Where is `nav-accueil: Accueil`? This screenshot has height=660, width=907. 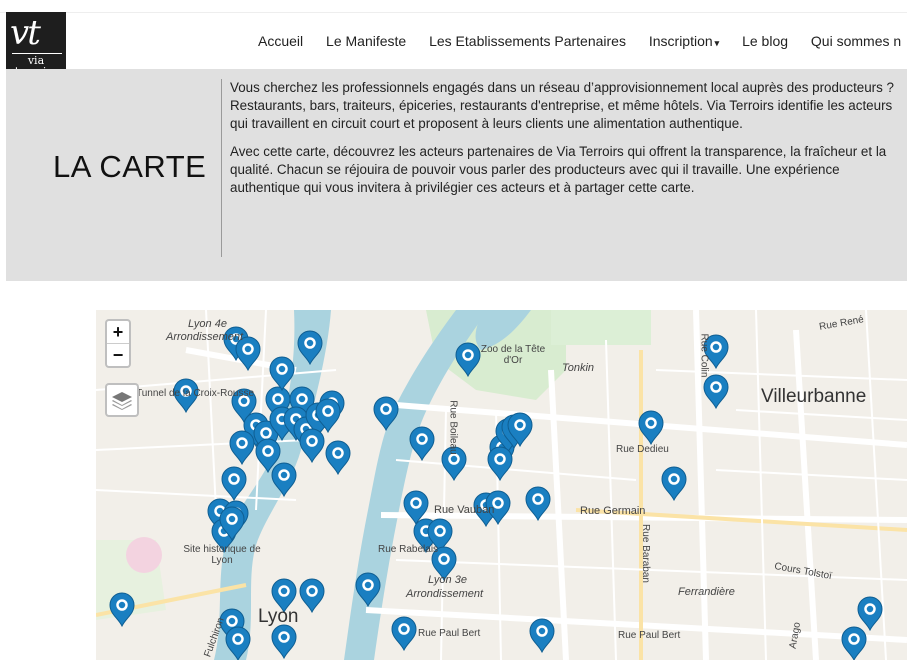 nav-accueil: Accueil is located at coordinates (280, 41).